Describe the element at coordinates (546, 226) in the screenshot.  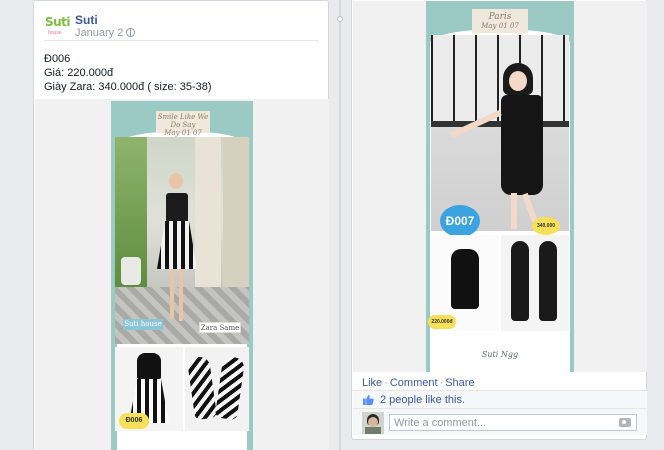
I see `price-badge-shoes: 340.000` at that location.